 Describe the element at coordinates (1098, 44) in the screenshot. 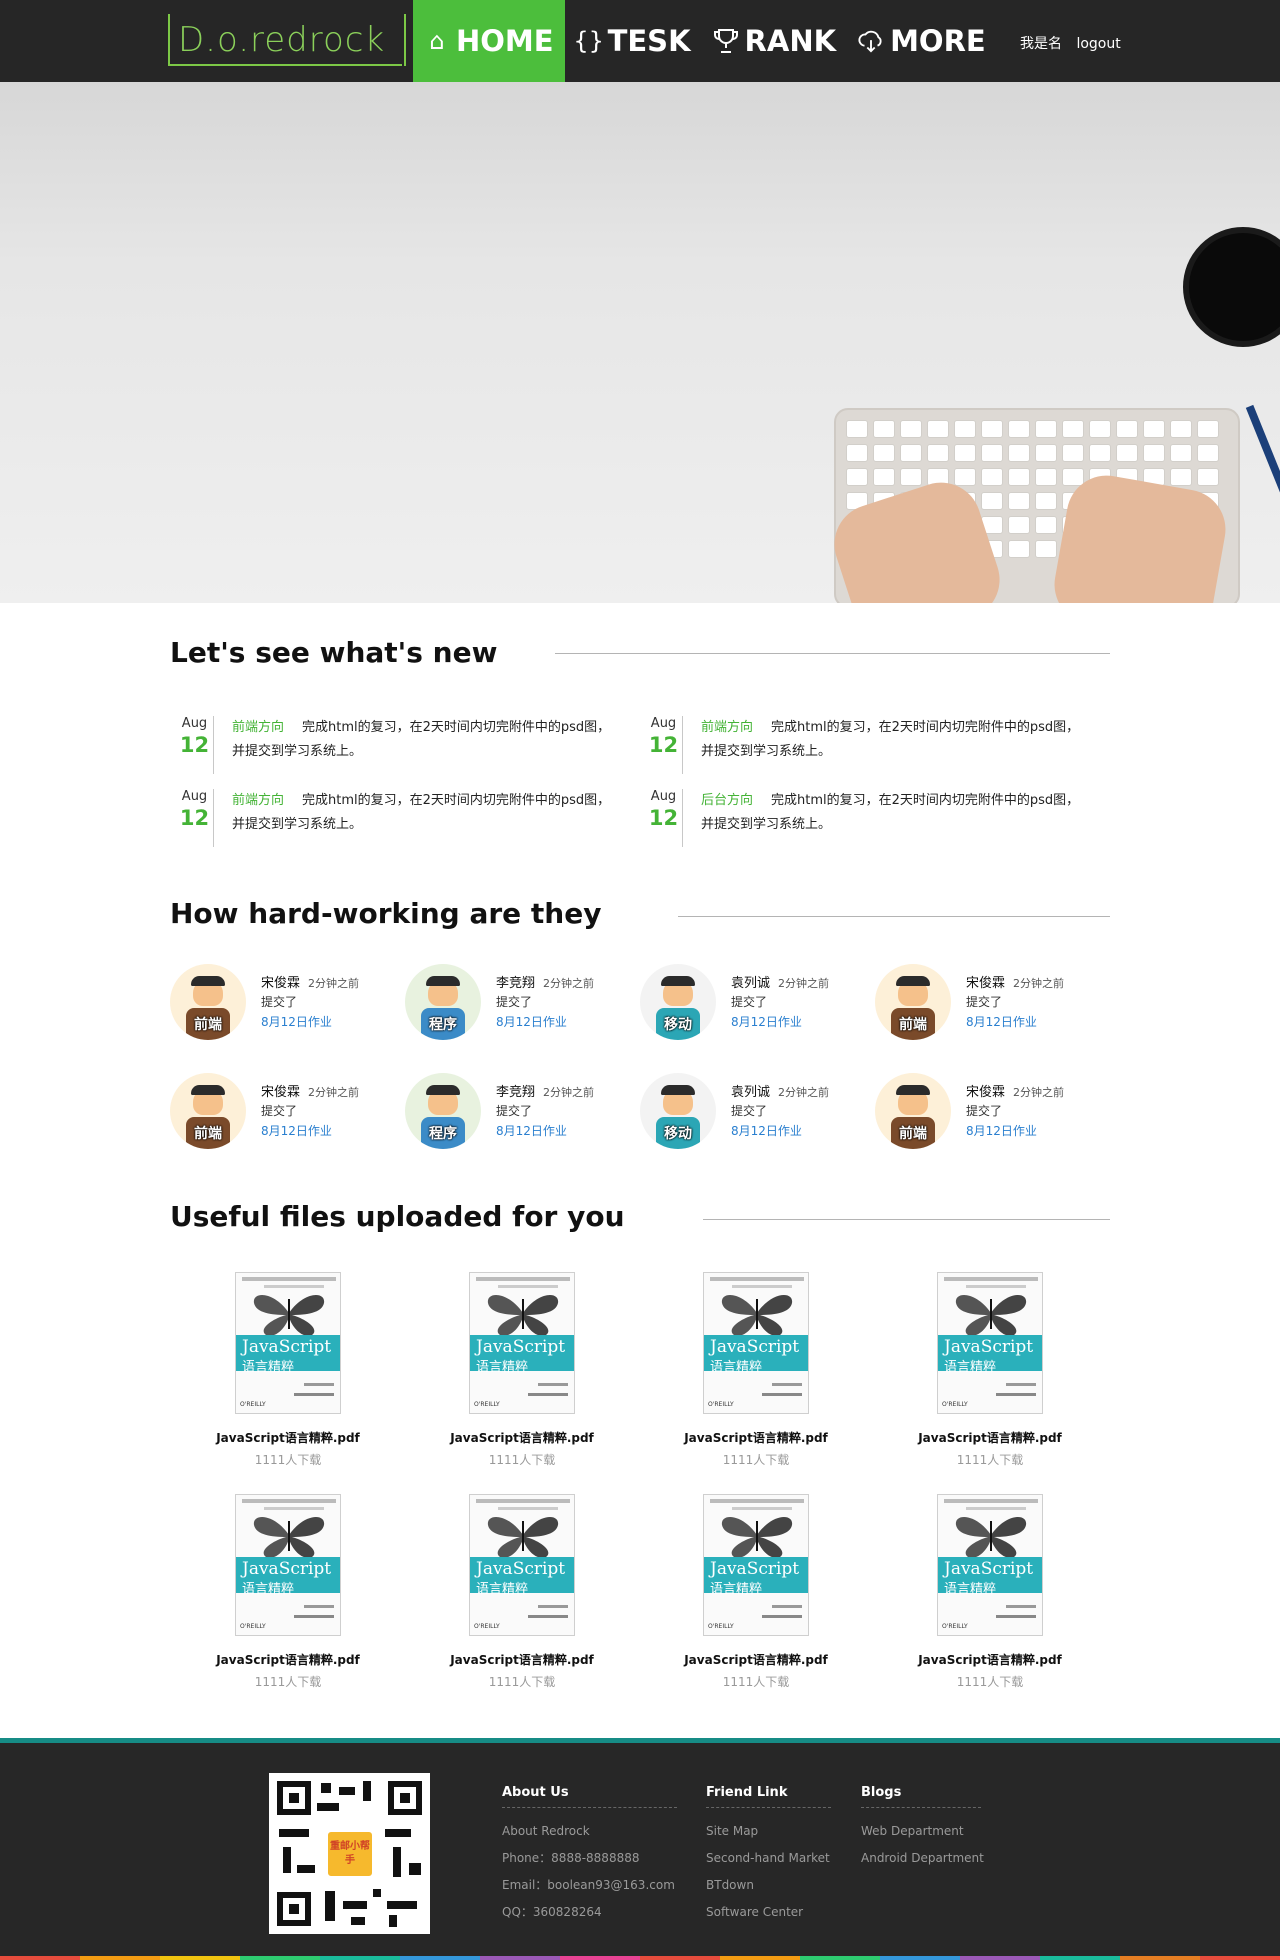

I see `logout-link: logout` at that location.